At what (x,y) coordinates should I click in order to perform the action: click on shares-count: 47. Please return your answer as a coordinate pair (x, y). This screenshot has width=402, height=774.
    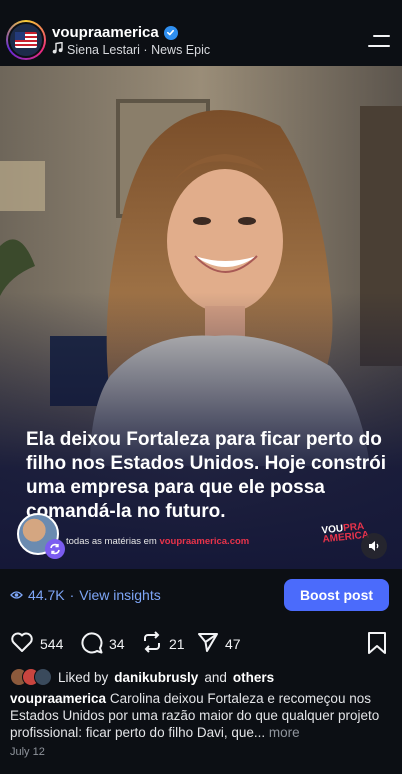
    Looking at the image, I should click on (233, 643).